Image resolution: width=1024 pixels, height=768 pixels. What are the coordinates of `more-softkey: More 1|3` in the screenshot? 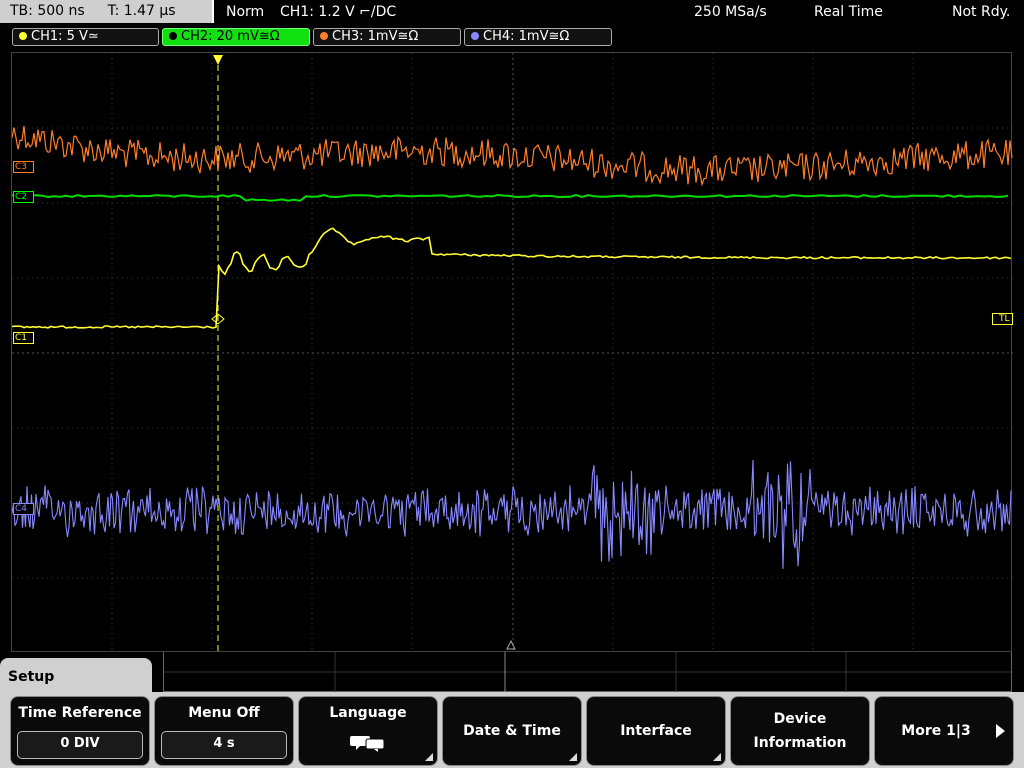 It's located at (944, 731).